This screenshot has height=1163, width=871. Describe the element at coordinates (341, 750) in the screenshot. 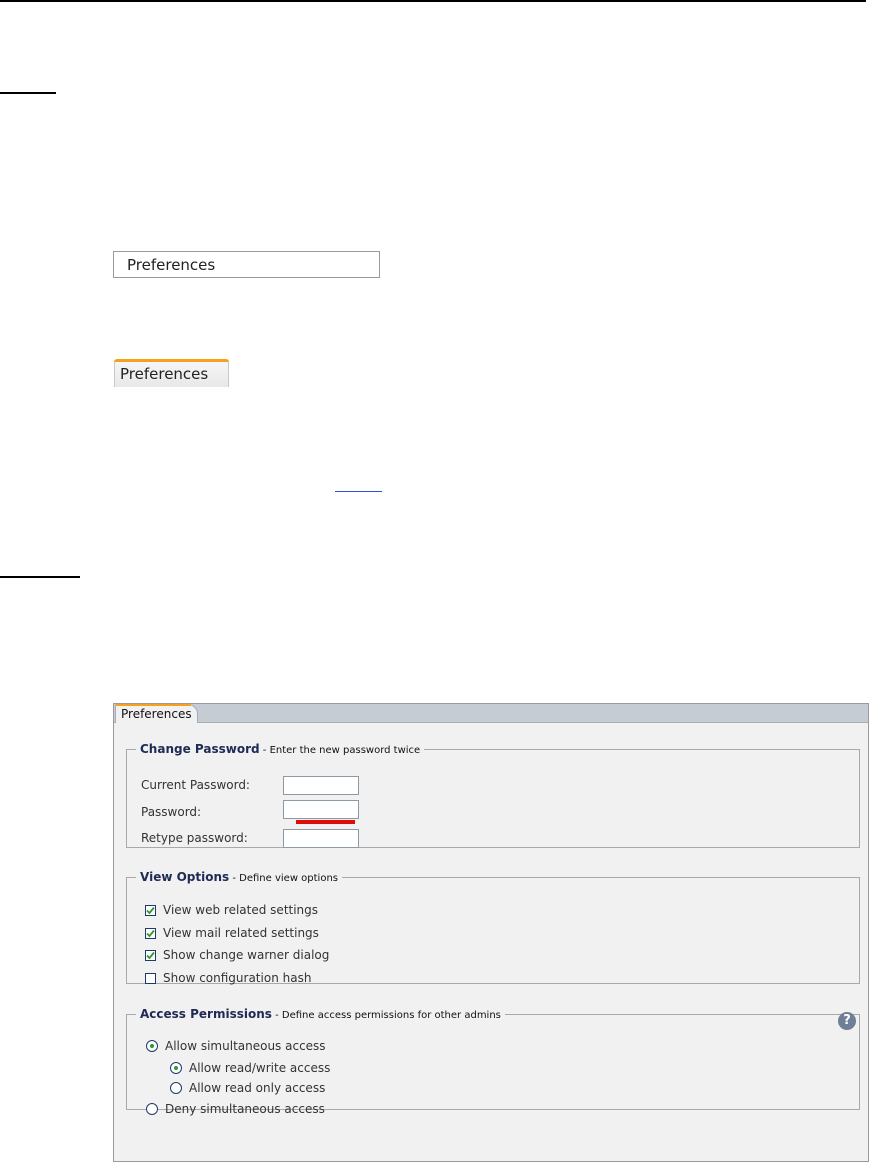

I see `change-password-subtitle: - Enter the new password twice` at that location.